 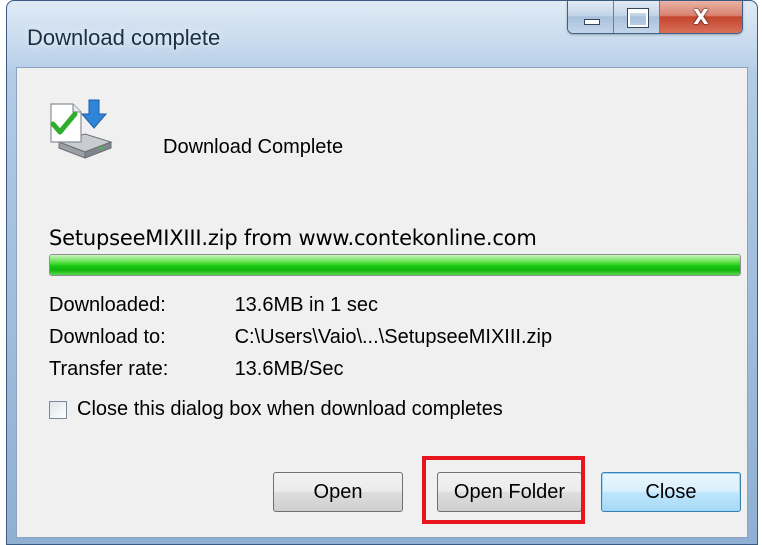 I want to click on close-button: Close, so click(x=671, y=492).